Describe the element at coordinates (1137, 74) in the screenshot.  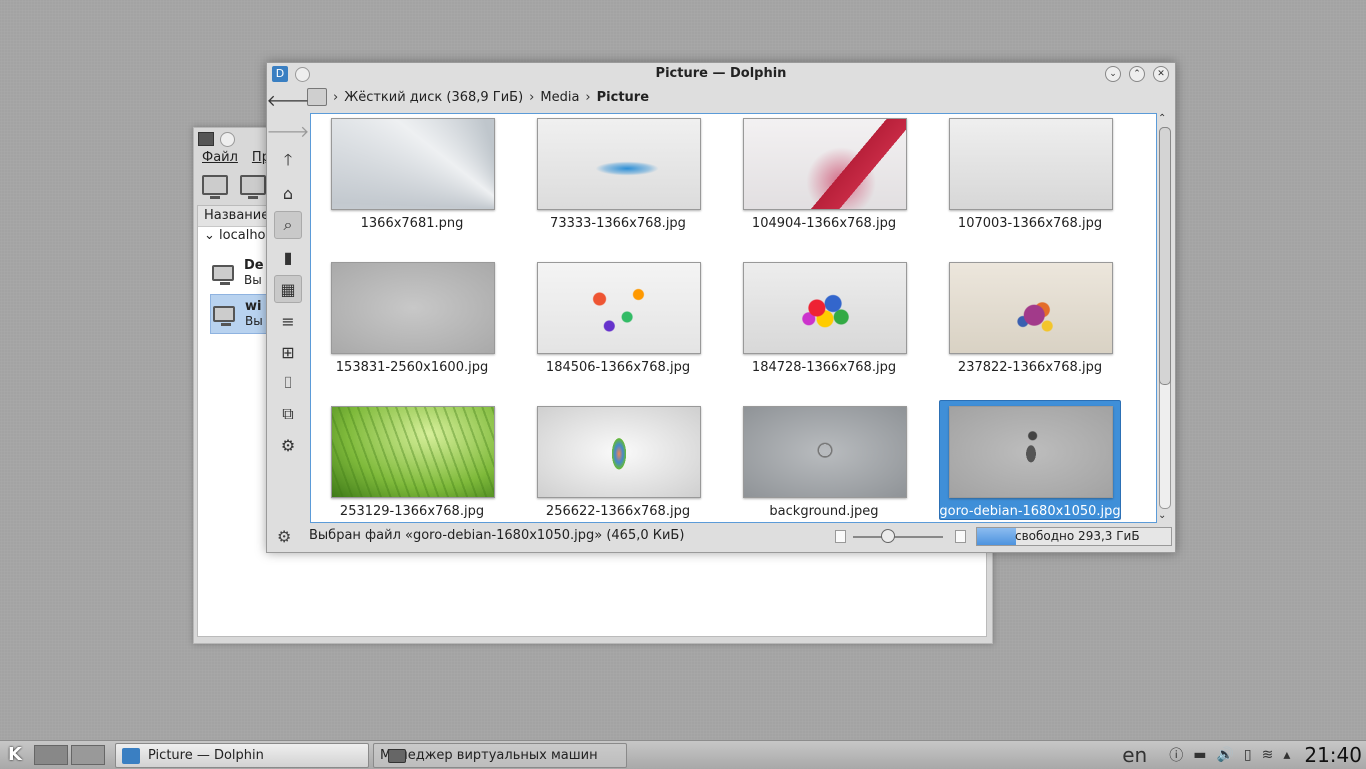
I see `maximize-button: ⌃` at that location.